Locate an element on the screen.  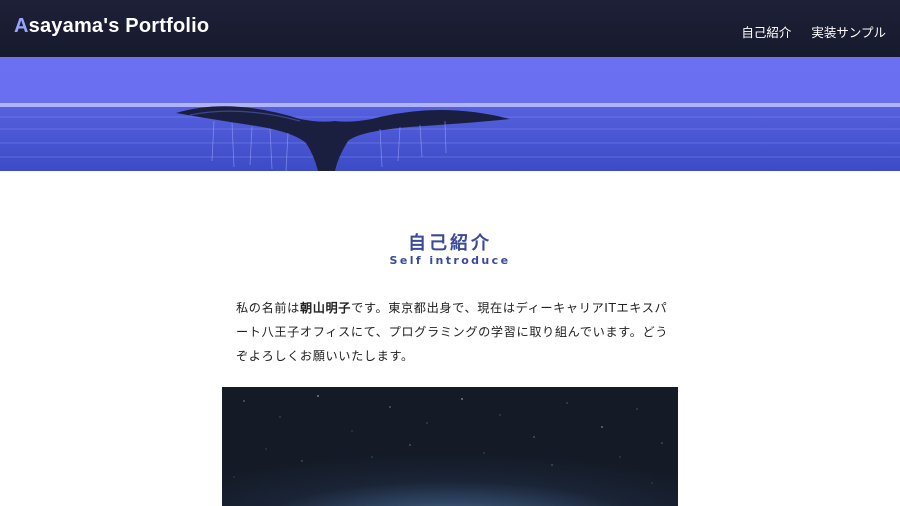
main-nav: 自己紹介 実装サンプル is located at coordinates (813, 31).